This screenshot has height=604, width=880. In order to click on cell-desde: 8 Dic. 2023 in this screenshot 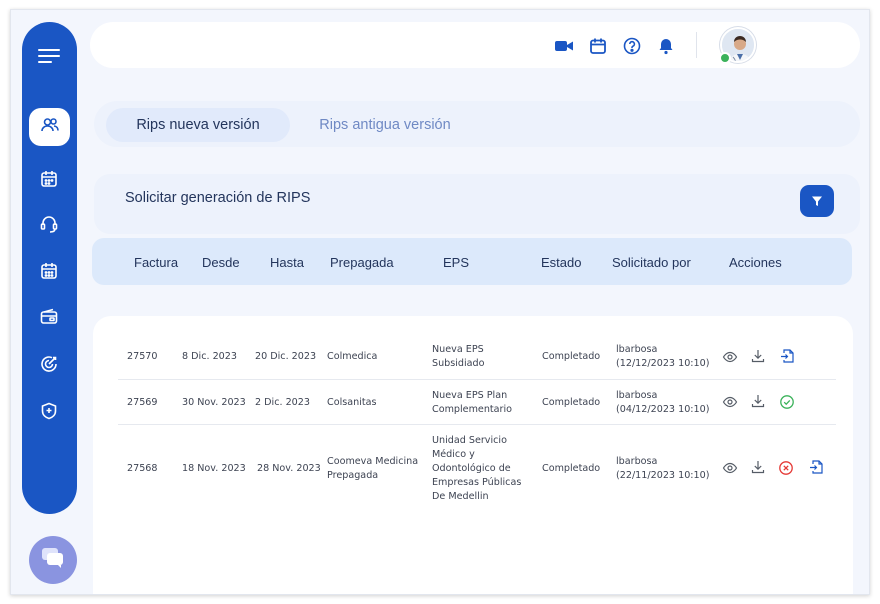, I will do `click(209, 356)`.